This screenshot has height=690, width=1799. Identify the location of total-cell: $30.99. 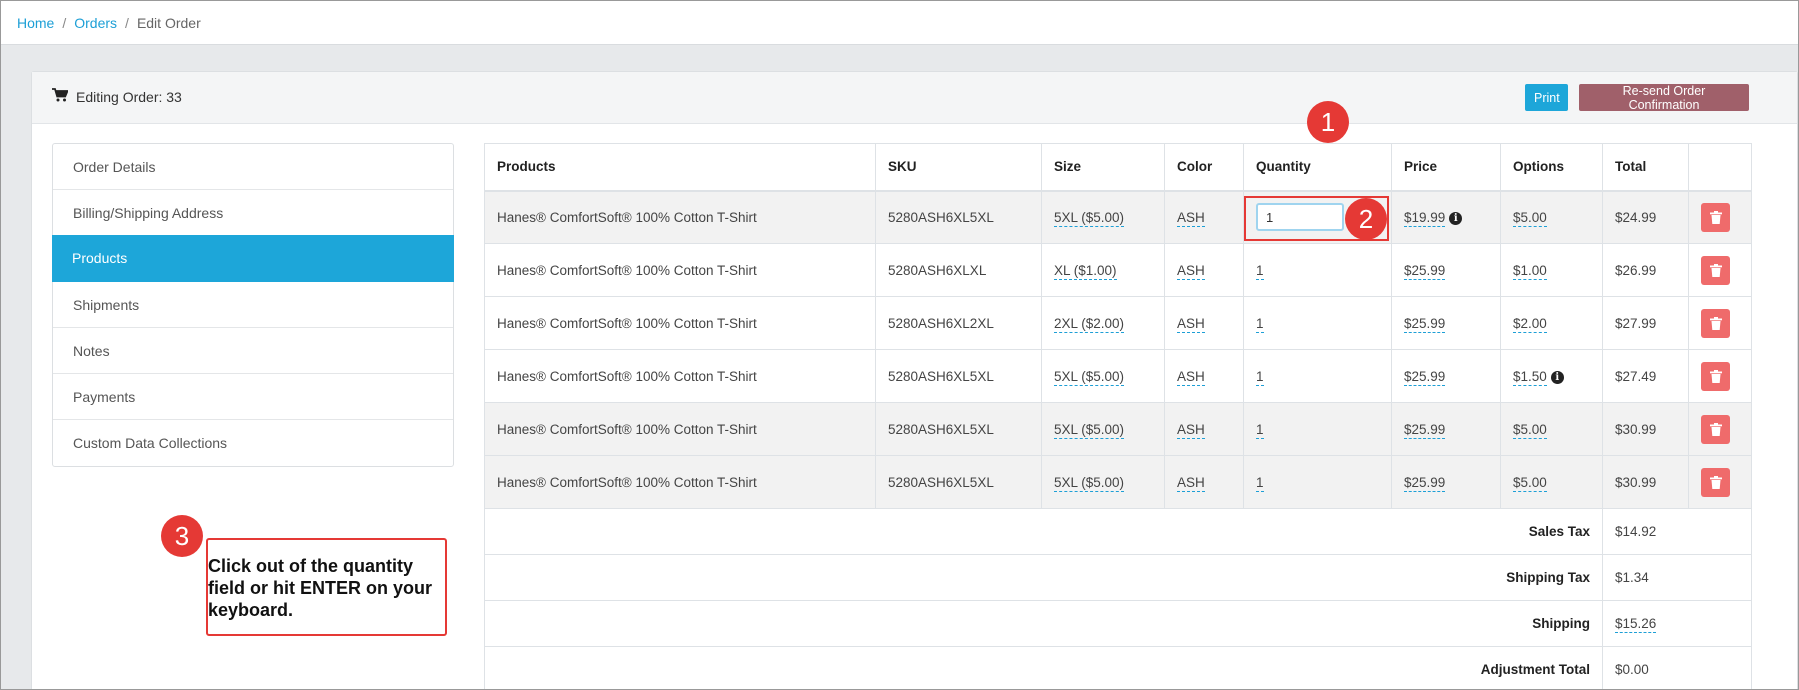
(1645, 482).